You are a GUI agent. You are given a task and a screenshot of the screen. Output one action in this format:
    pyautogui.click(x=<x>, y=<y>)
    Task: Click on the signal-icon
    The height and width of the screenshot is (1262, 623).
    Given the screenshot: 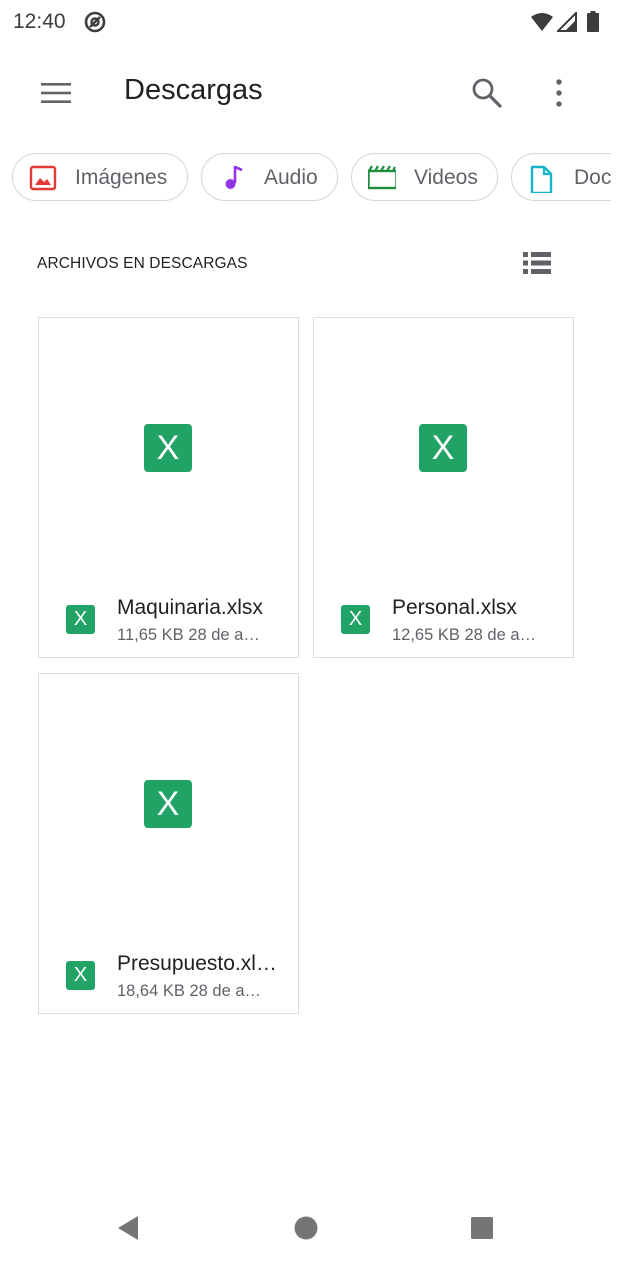 What is the action you would take?
    pyautogui.click(x=567, y=22)
    